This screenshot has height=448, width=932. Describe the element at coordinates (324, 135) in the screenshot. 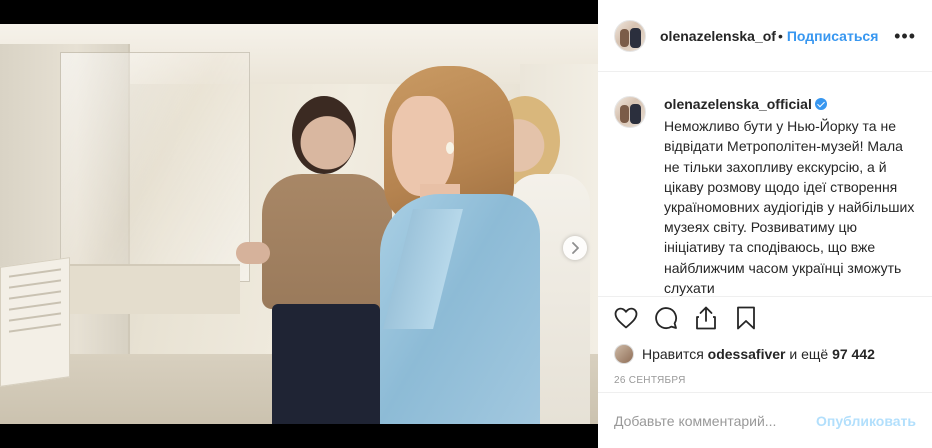

I see `guide-head` at that location.